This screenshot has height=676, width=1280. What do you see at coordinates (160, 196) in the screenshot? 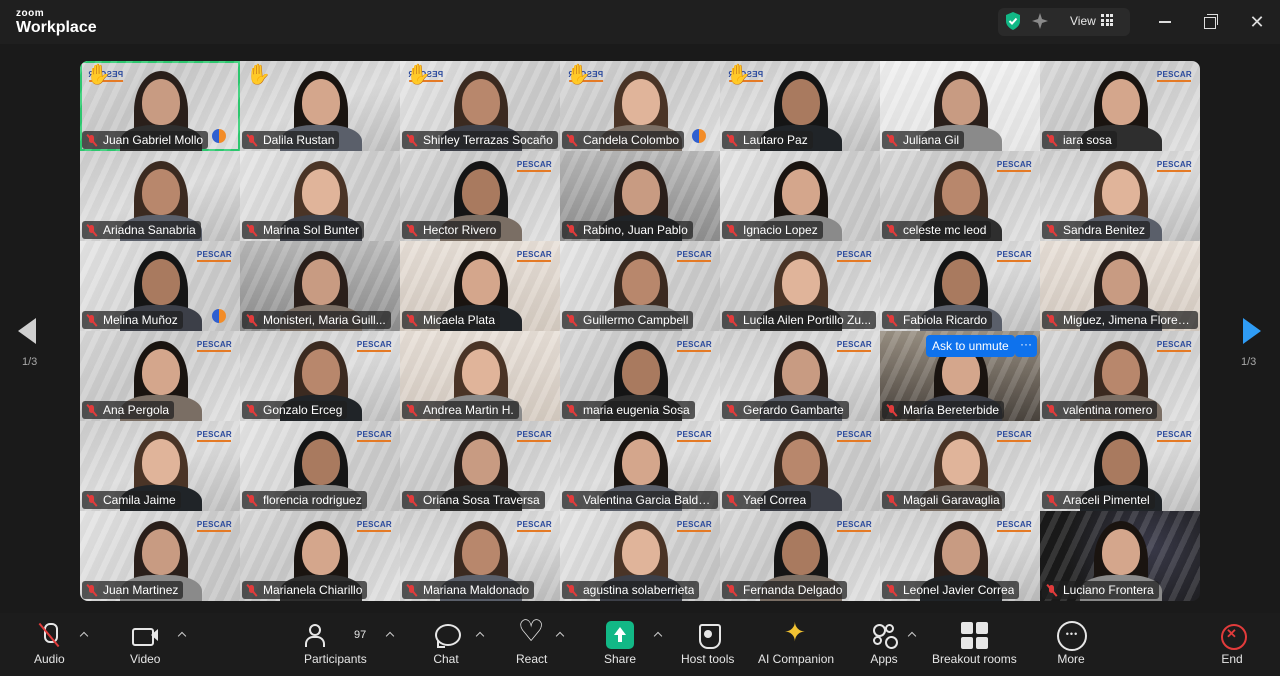
I see `participant-tile: Ariadna Sanabria` at bounding box center [160, 196].